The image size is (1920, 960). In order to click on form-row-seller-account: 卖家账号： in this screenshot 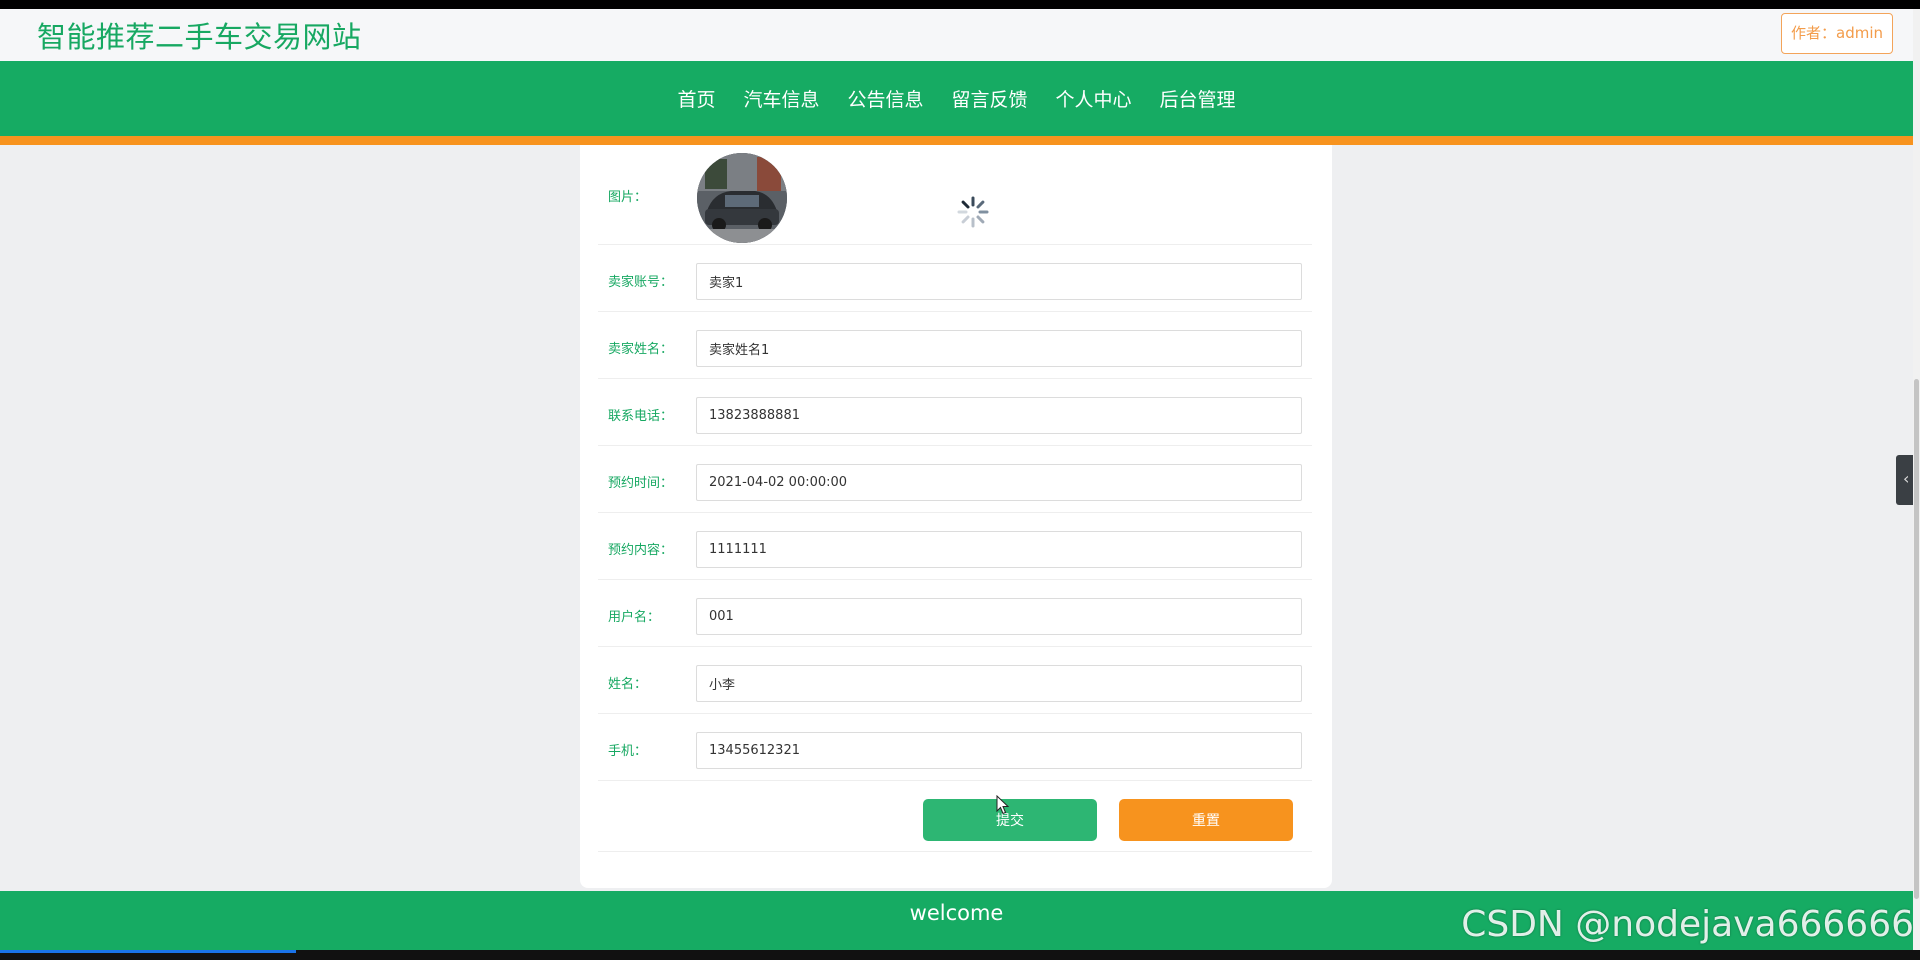, I will do `click(955, 278)`.